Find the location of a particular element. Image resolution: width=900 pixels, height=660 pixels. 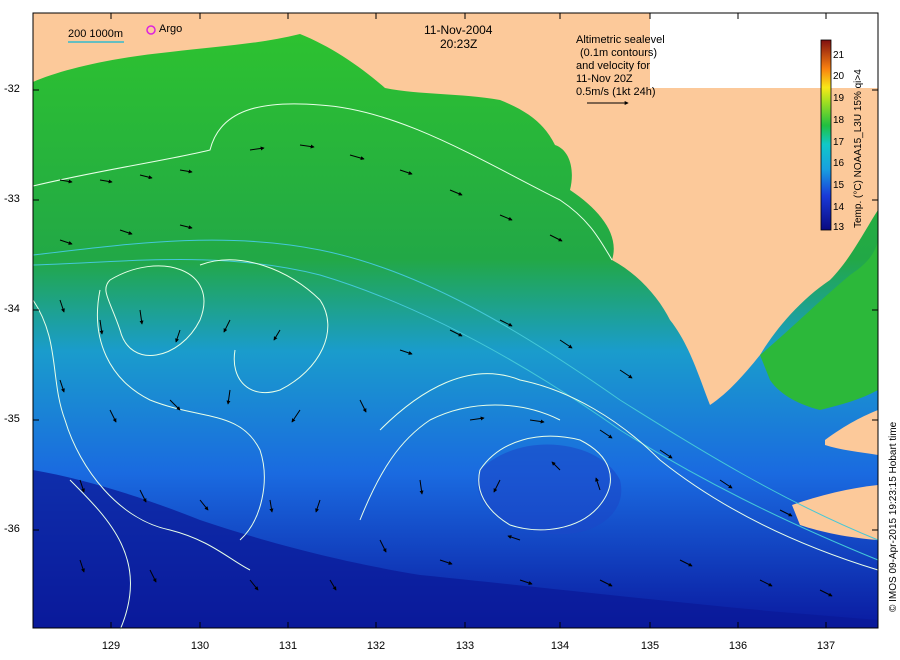

image-date: 11-Nov-2004 is located at coordinates (458, 30).